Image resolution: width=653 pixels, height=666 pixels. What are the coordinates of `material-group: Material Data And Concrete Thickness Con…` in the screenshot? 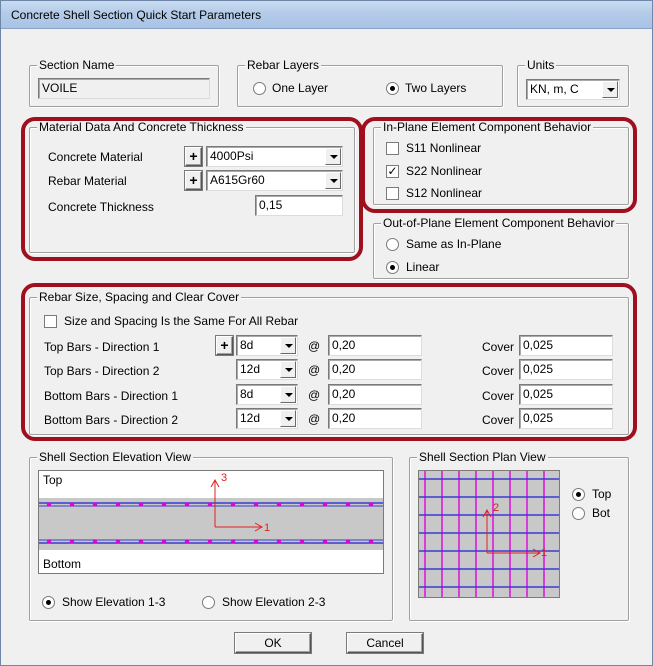 It's located at (192, 186).